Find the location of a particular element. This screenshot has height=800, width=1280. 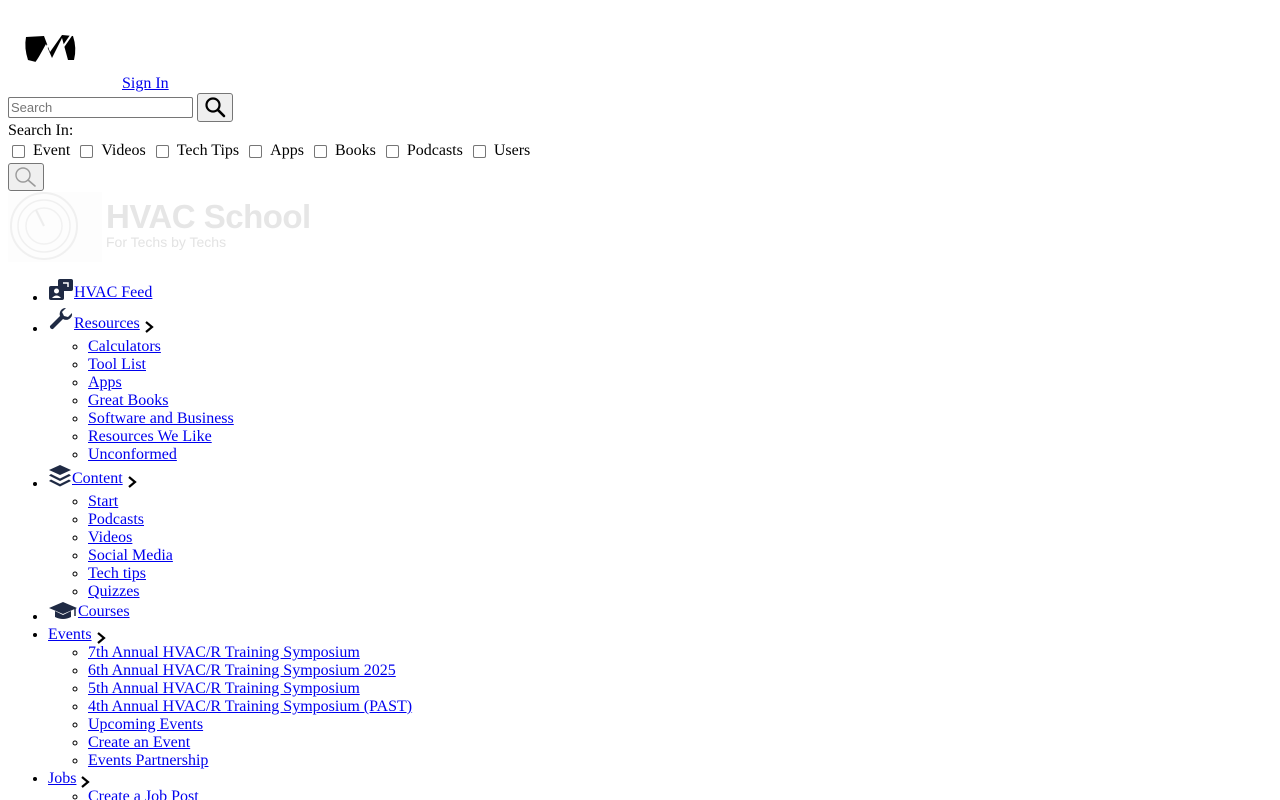

submenu-item: Great Books is located at coordinates (680, 401).